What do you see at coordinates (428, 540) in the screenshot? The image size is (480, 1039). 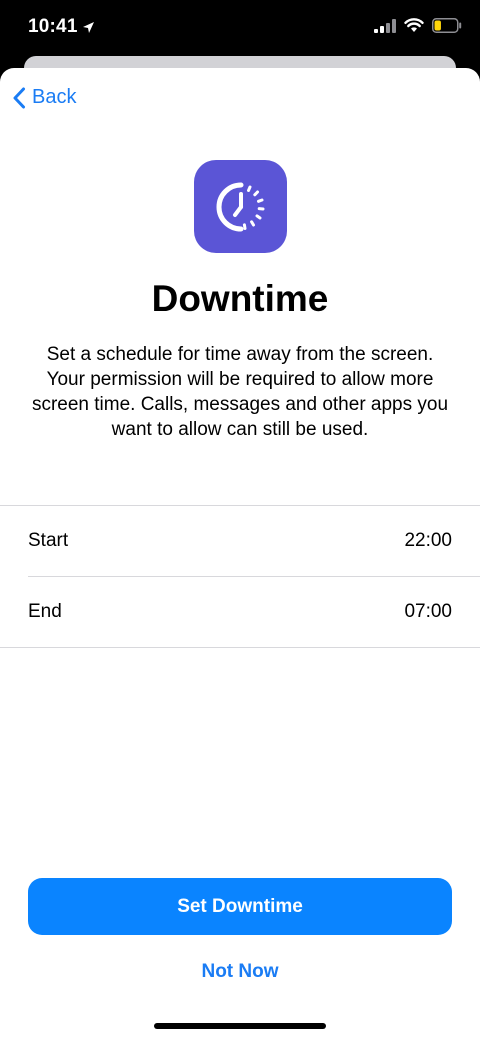 I see `schedule-start-value: 22:00` at bounding box center [428, 540].